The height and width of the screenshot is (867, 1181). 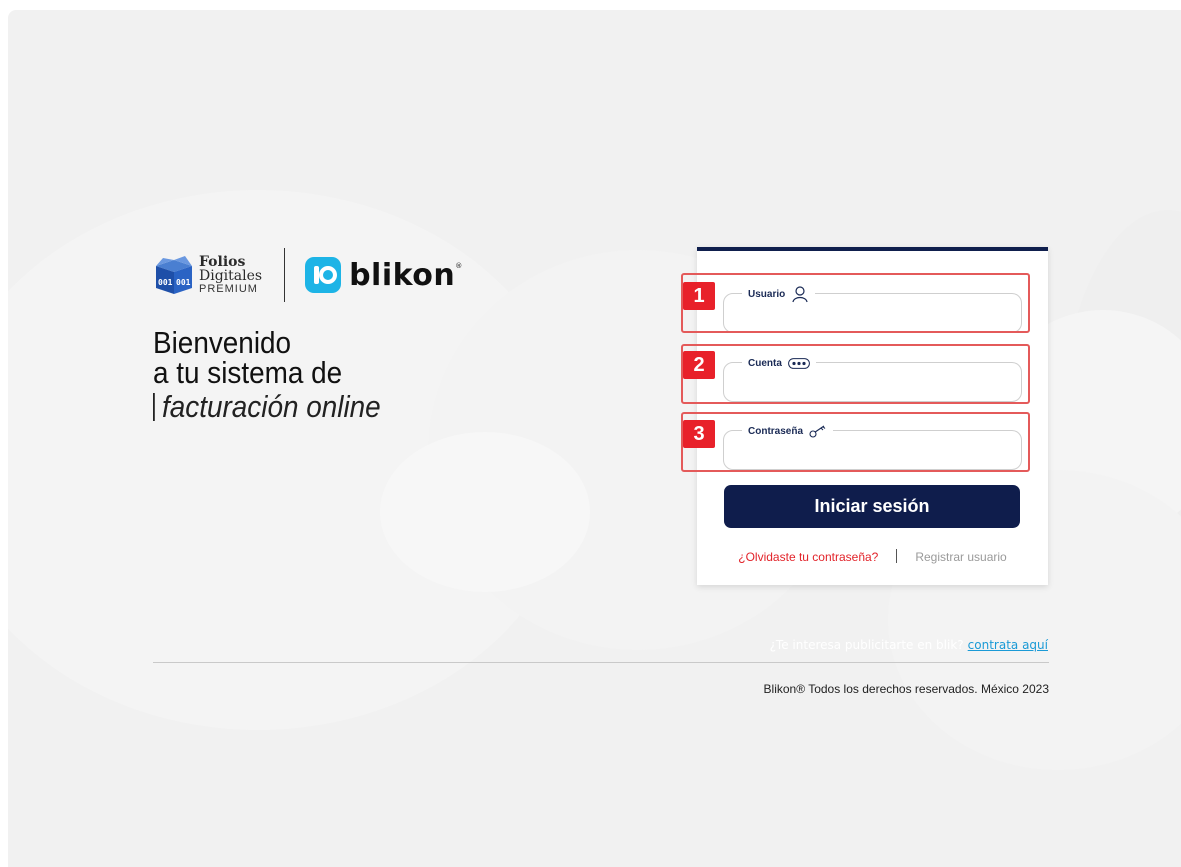 I want to click on welcome-line1: Bienvenido, so click(x=222, y=342).